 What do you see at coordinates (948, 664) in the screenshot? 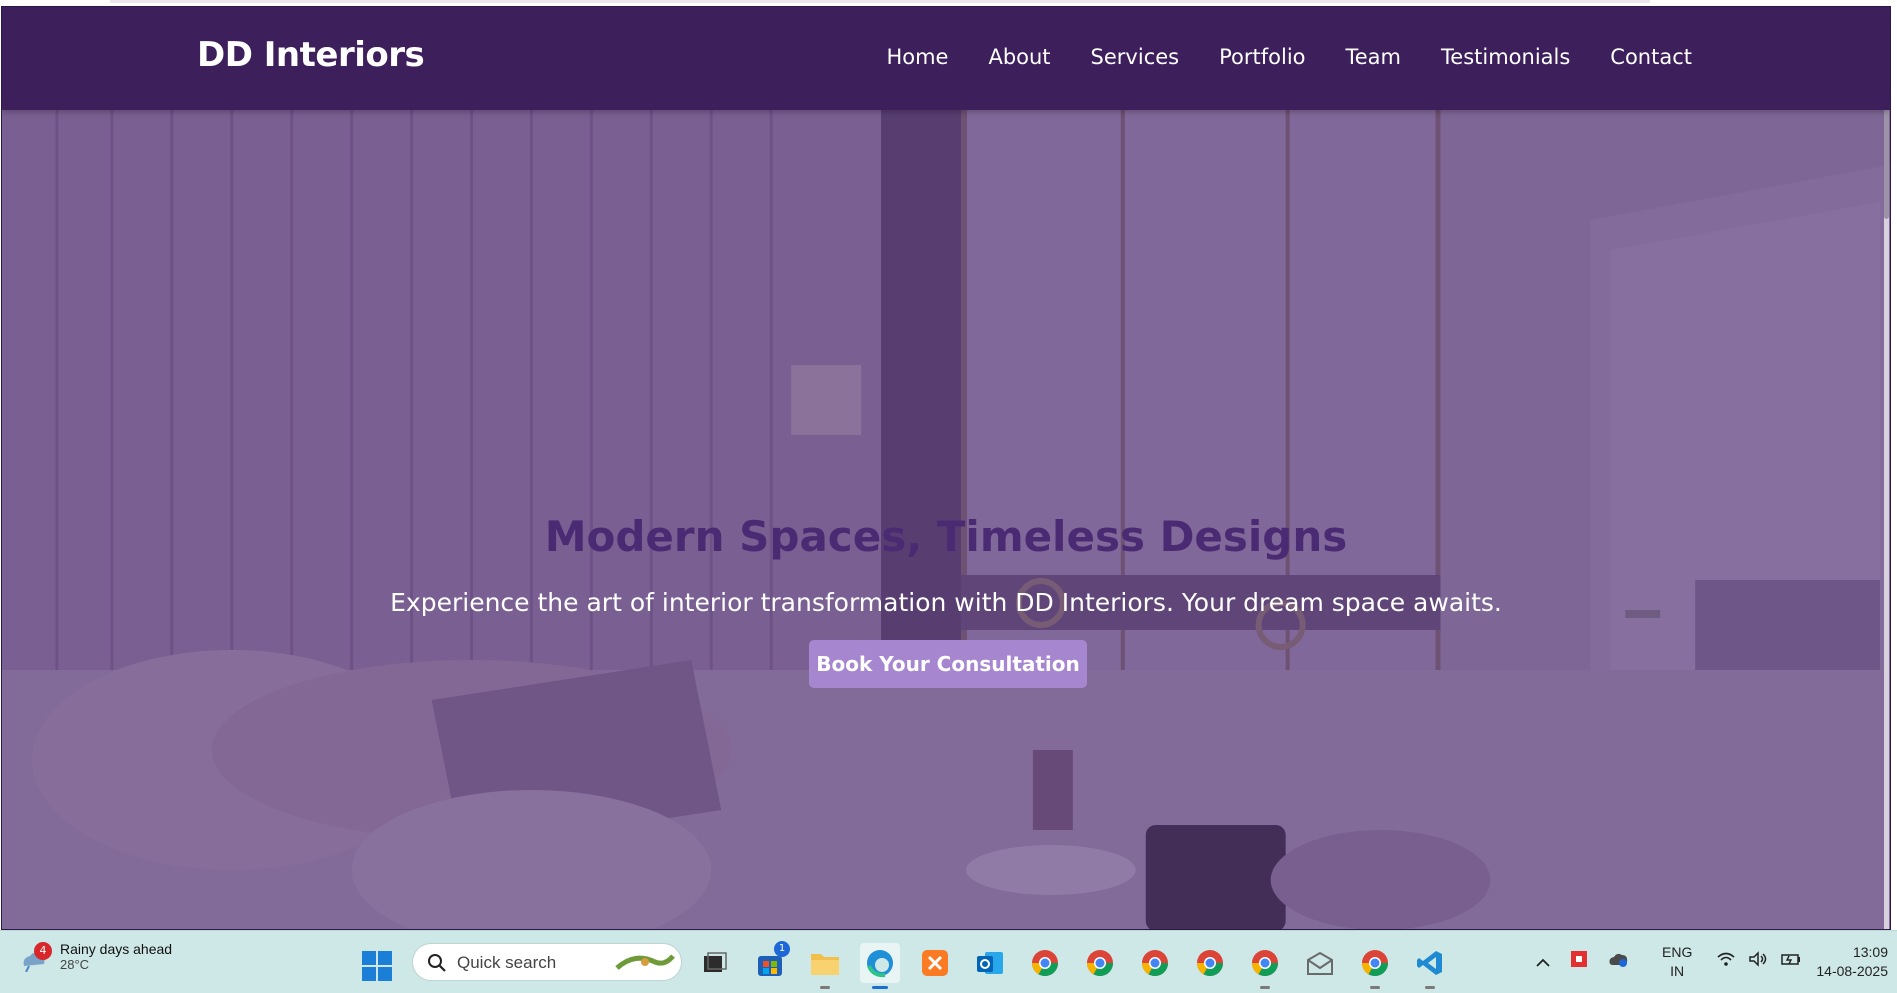
I see `book-consultation-button: Book Your Consultation` at bounding box center [948, 664].